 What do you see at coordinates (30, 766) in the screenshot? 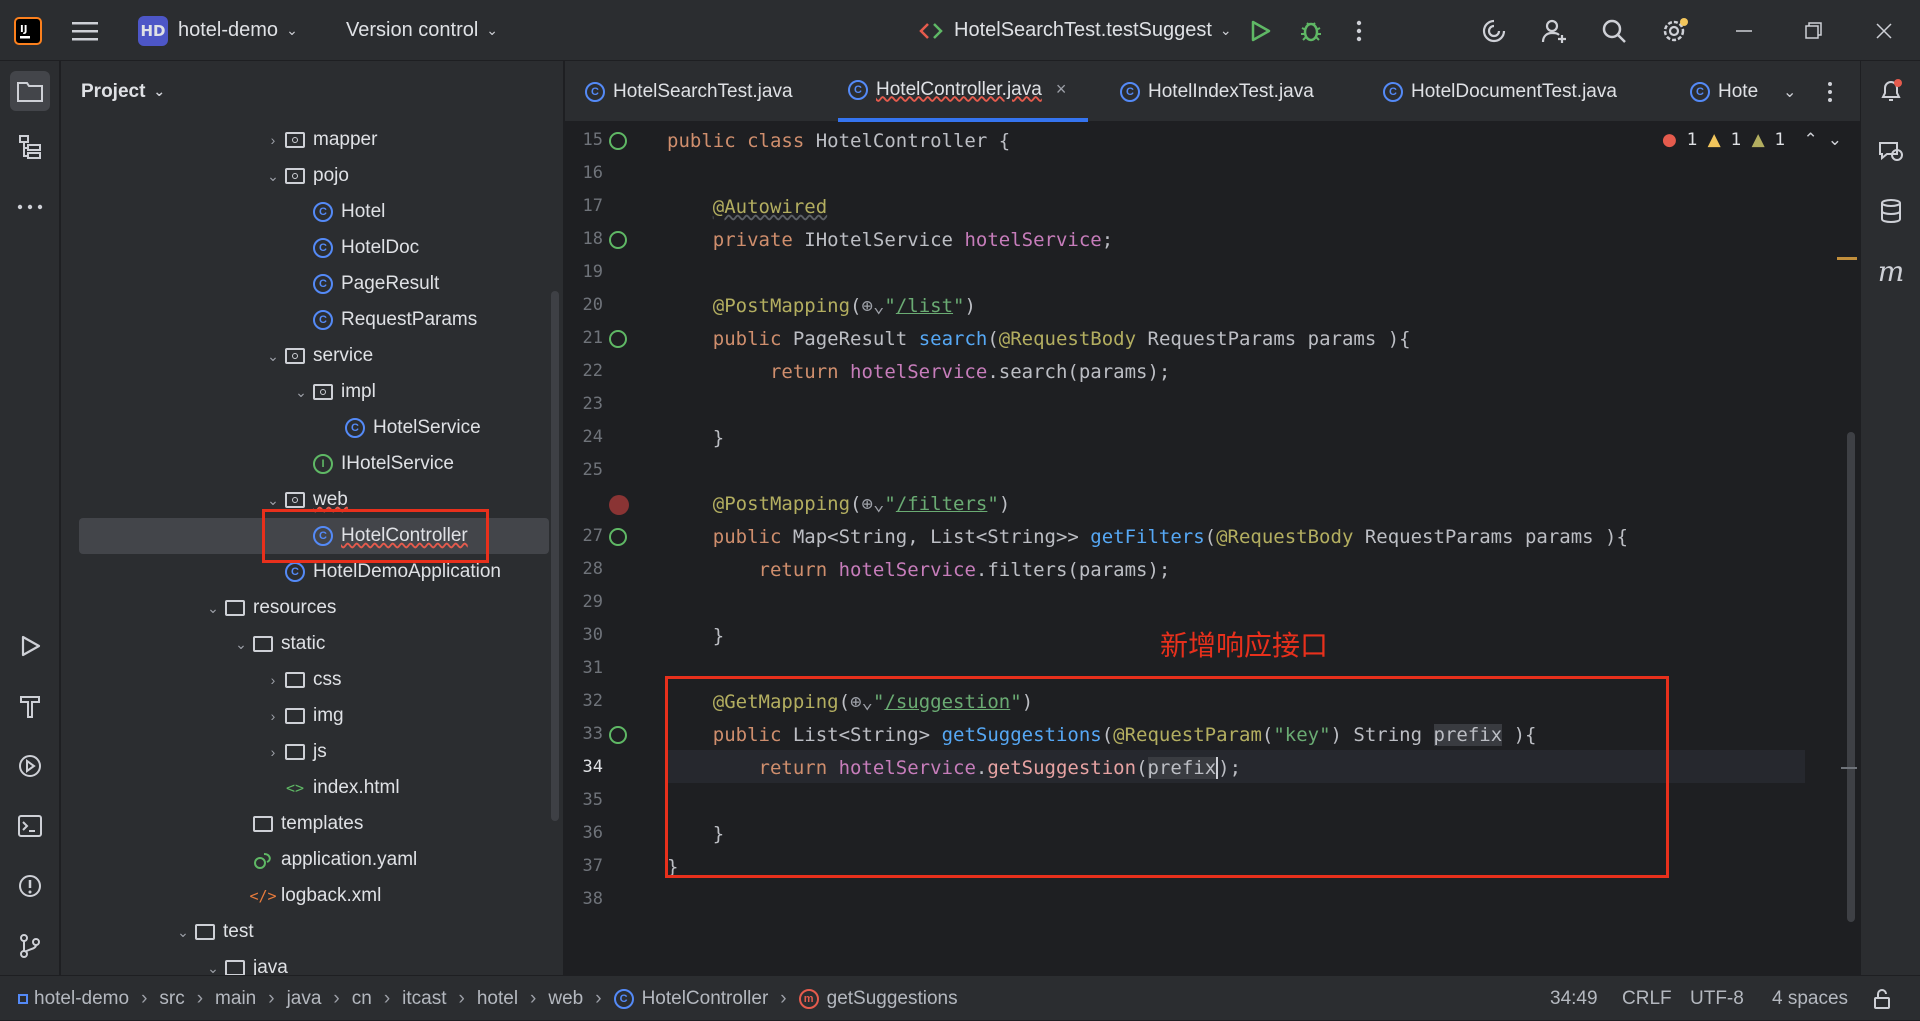
I see `services-tool-icon` at bounding box center [30, 766].